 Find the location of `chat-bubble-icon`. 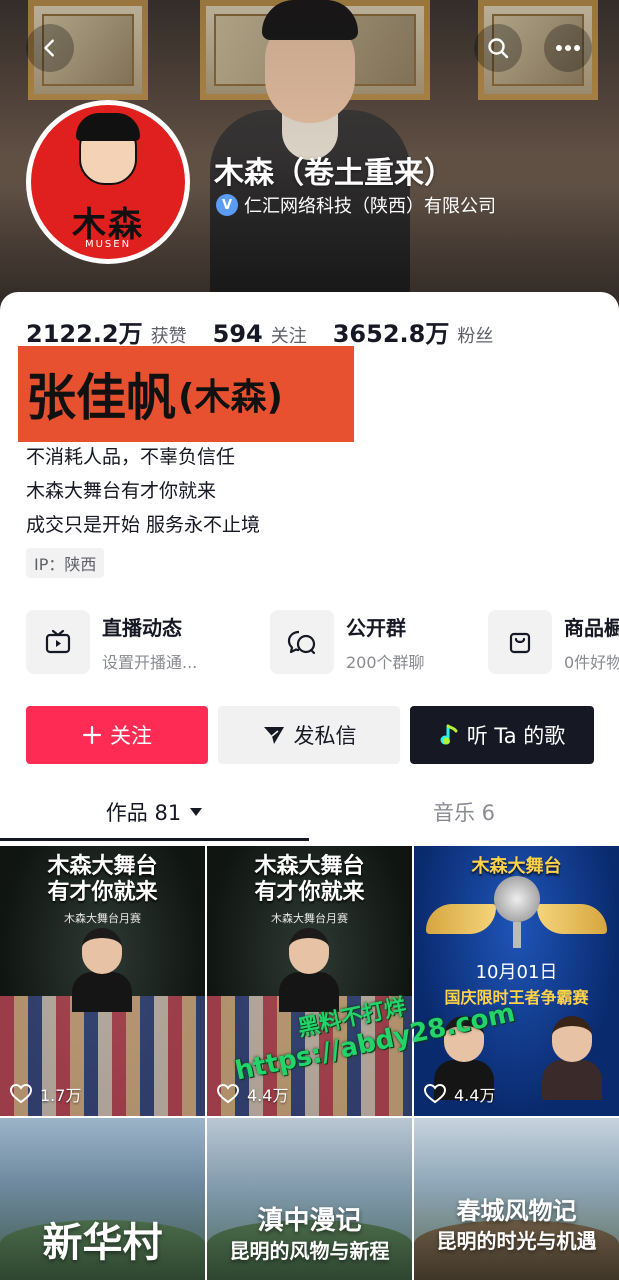

chat-bubble-icon is located at coordinates (301, 642).